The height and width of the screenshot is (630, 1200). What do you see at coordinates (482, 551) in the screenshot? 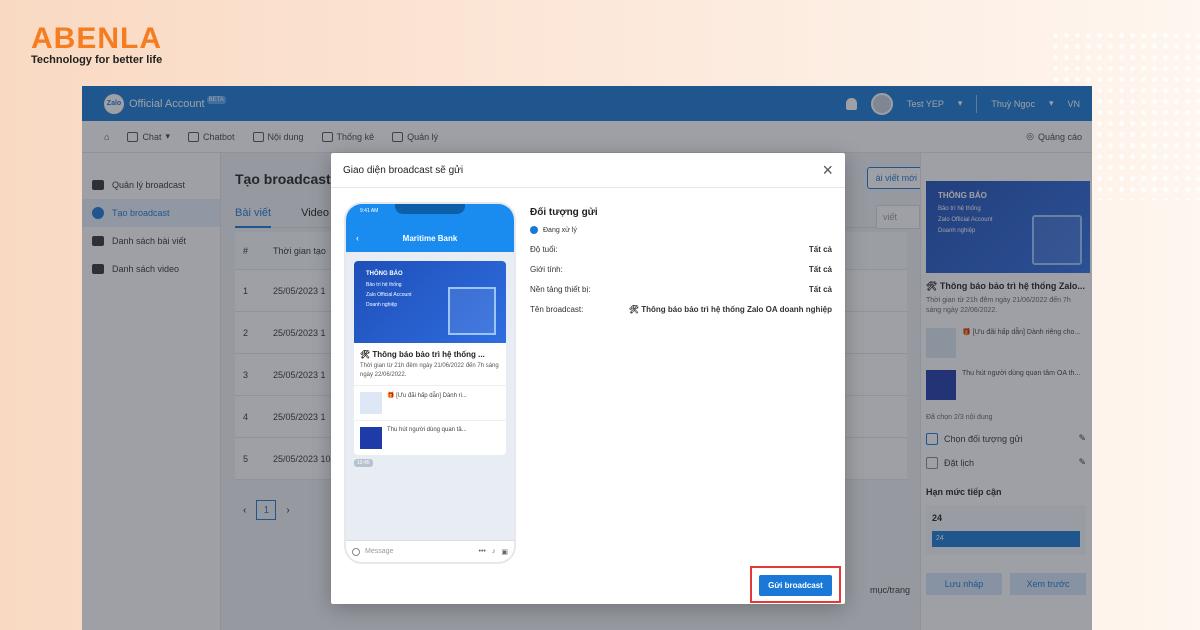
I see `more-icon: •••` at bounding box center [482, 551].